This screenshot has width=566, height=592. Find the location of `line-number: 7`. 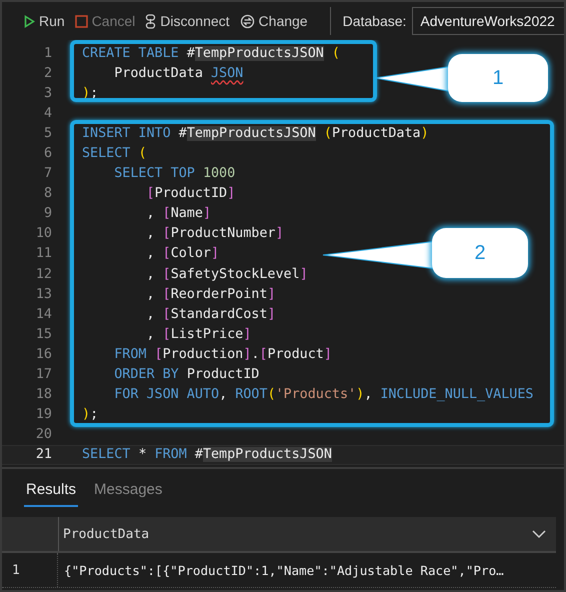

line-number: 7 is located at coordinates (47, 174).